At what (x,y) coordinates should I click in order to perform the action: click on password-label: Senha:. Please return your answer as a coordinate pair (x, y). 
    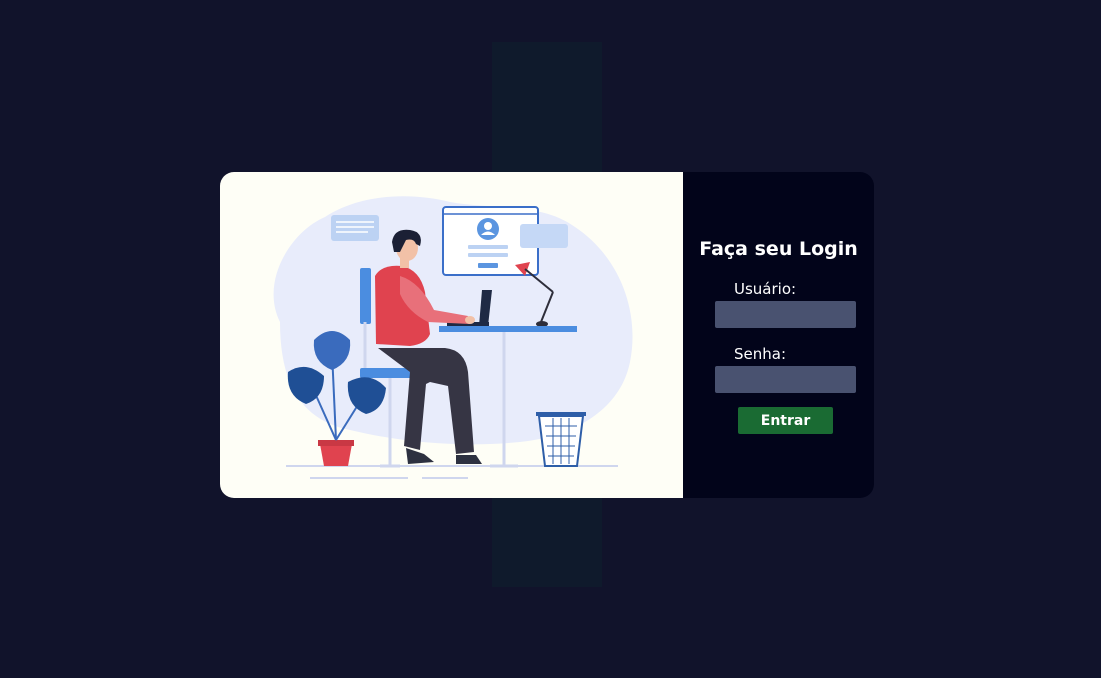
    Looking at the image, I should click on (760, 354).